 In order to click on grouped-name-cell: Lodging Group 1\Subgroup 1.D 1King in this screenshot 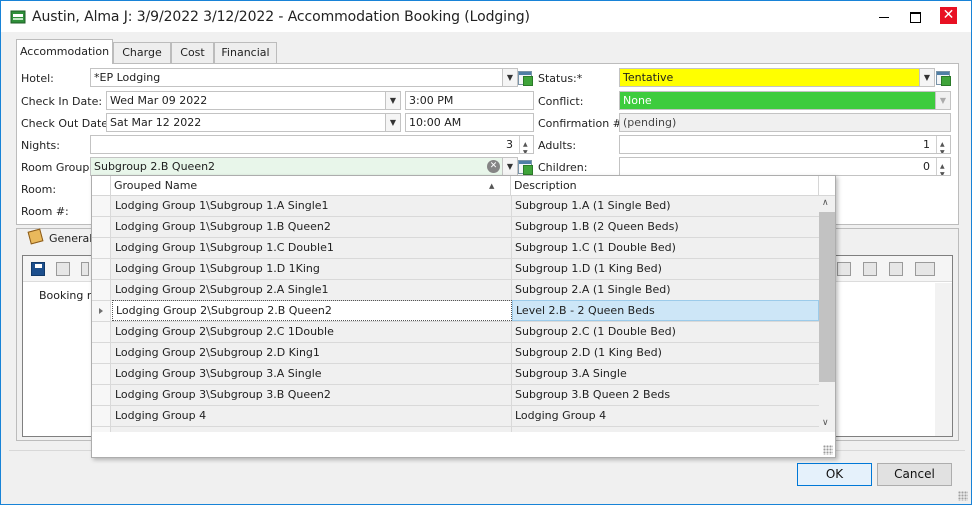, I will do `click(312, 269)`.